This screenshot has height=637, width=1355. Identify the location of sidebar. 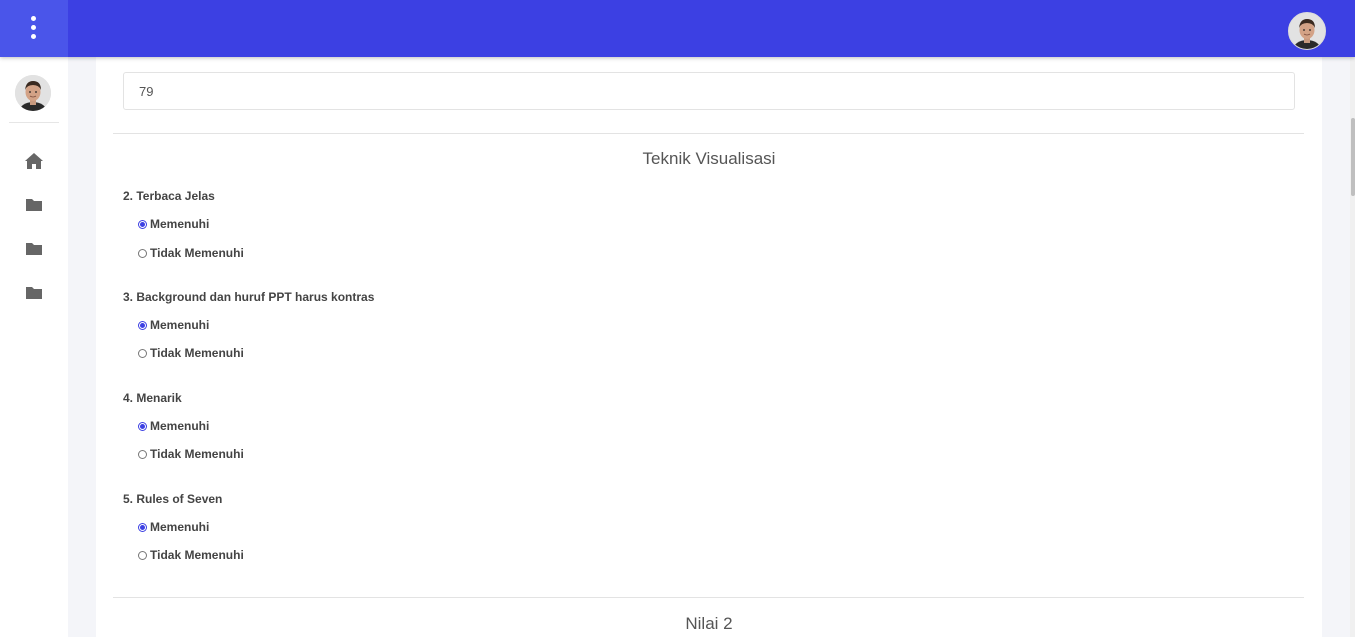
(34, 347).